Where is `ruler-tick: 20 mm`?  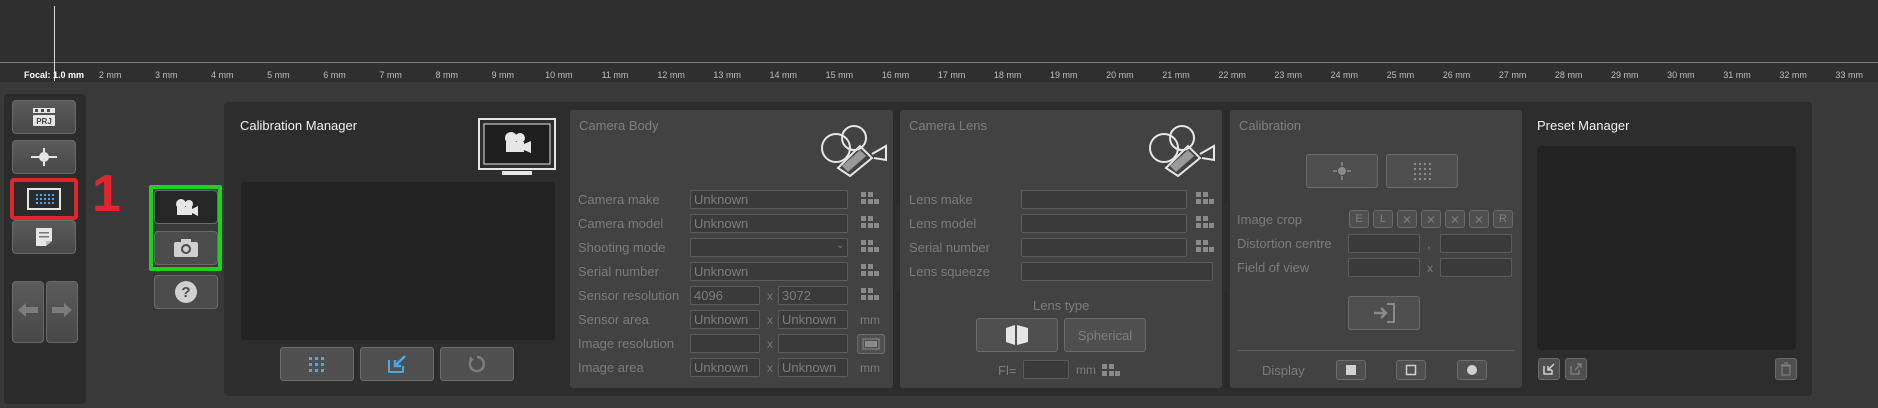
ruler-tick: 20 mm is located at coordinates (1120, 75).